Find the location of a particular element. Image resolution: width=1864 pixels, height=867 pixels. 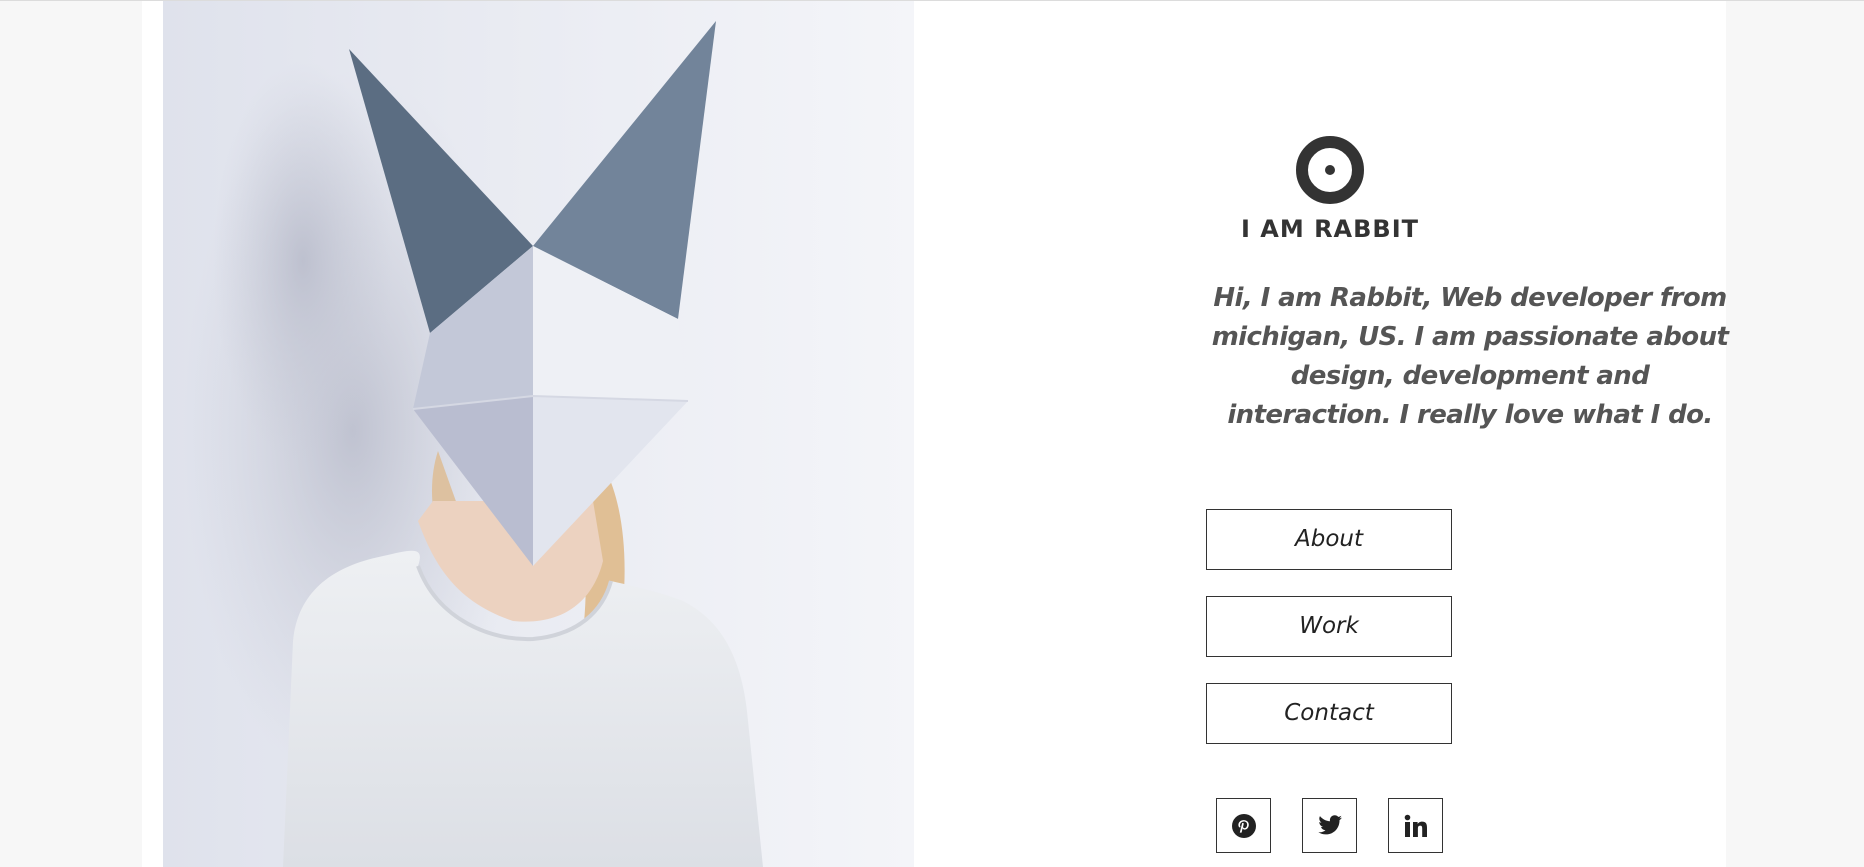

about-button: About is located at coordinates (1329, 539).